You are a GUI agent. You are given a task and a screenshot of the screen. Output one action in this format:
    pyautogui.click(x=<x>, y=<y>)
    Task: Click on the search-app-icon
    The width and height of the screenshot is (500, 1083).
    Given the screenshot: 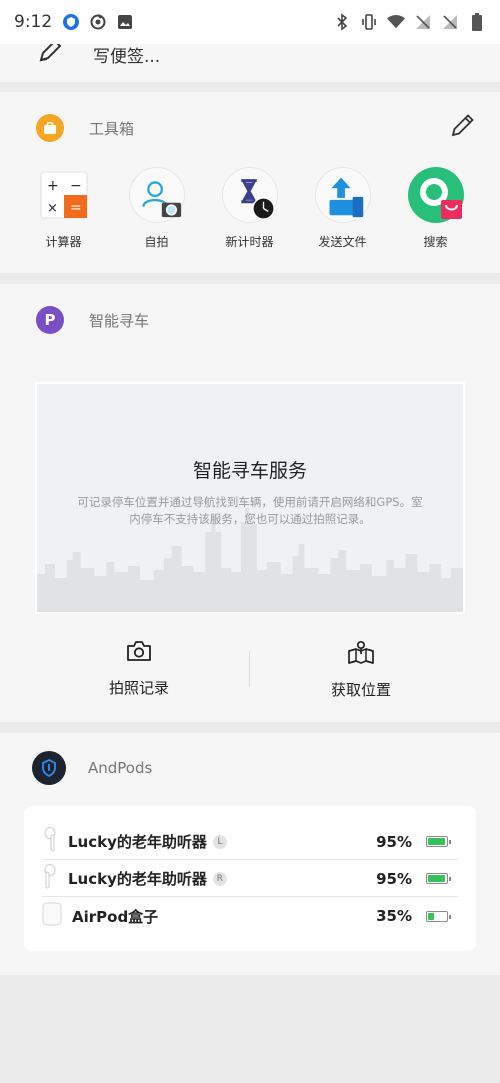 What is the action you would take?
    pyautogui.click(x=435, y=195)
    